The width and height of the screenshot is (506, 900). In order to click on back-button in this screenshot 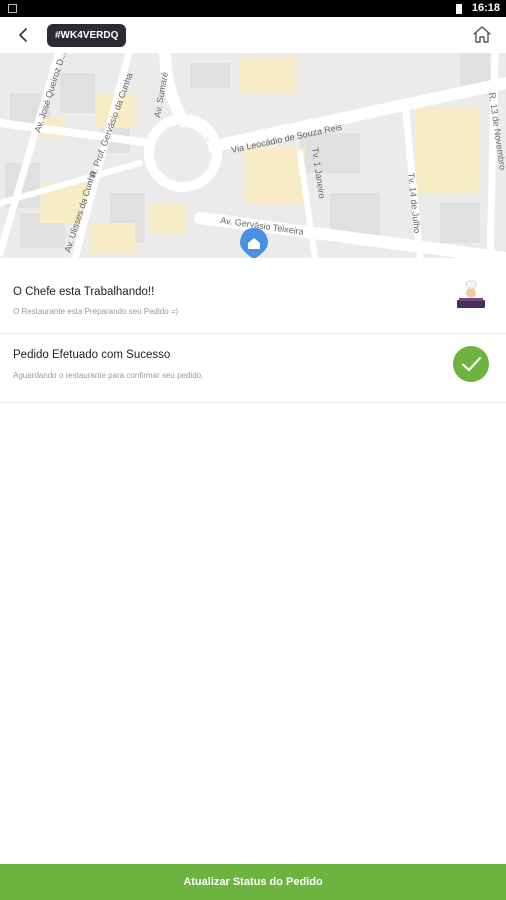, I will do `click(24, 35)`.